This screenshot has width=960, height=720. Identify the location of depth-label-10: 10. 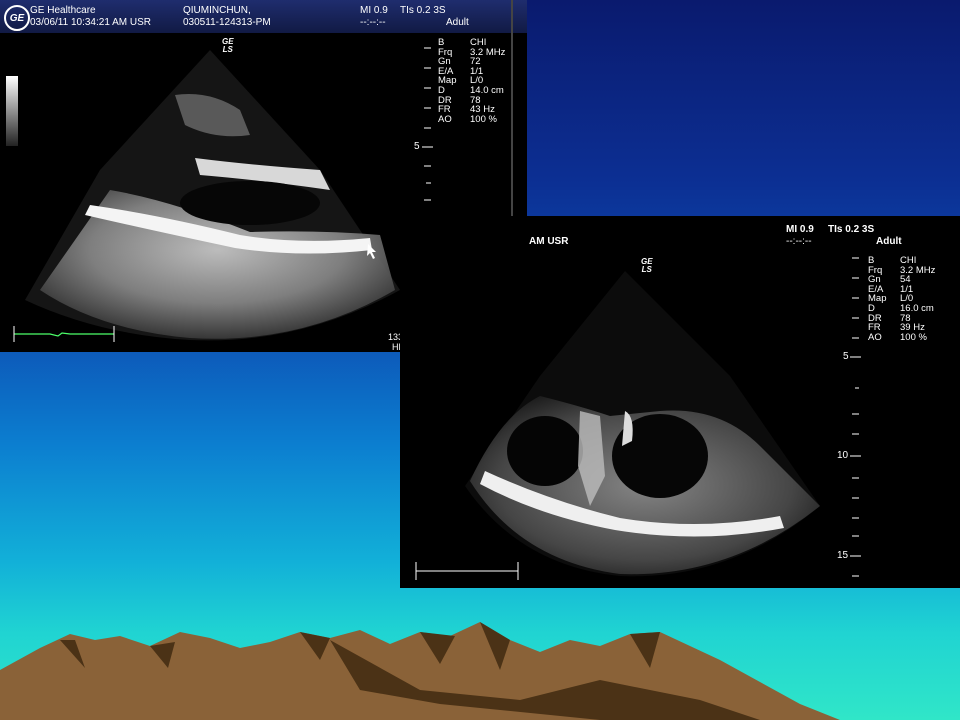
(843, 455).